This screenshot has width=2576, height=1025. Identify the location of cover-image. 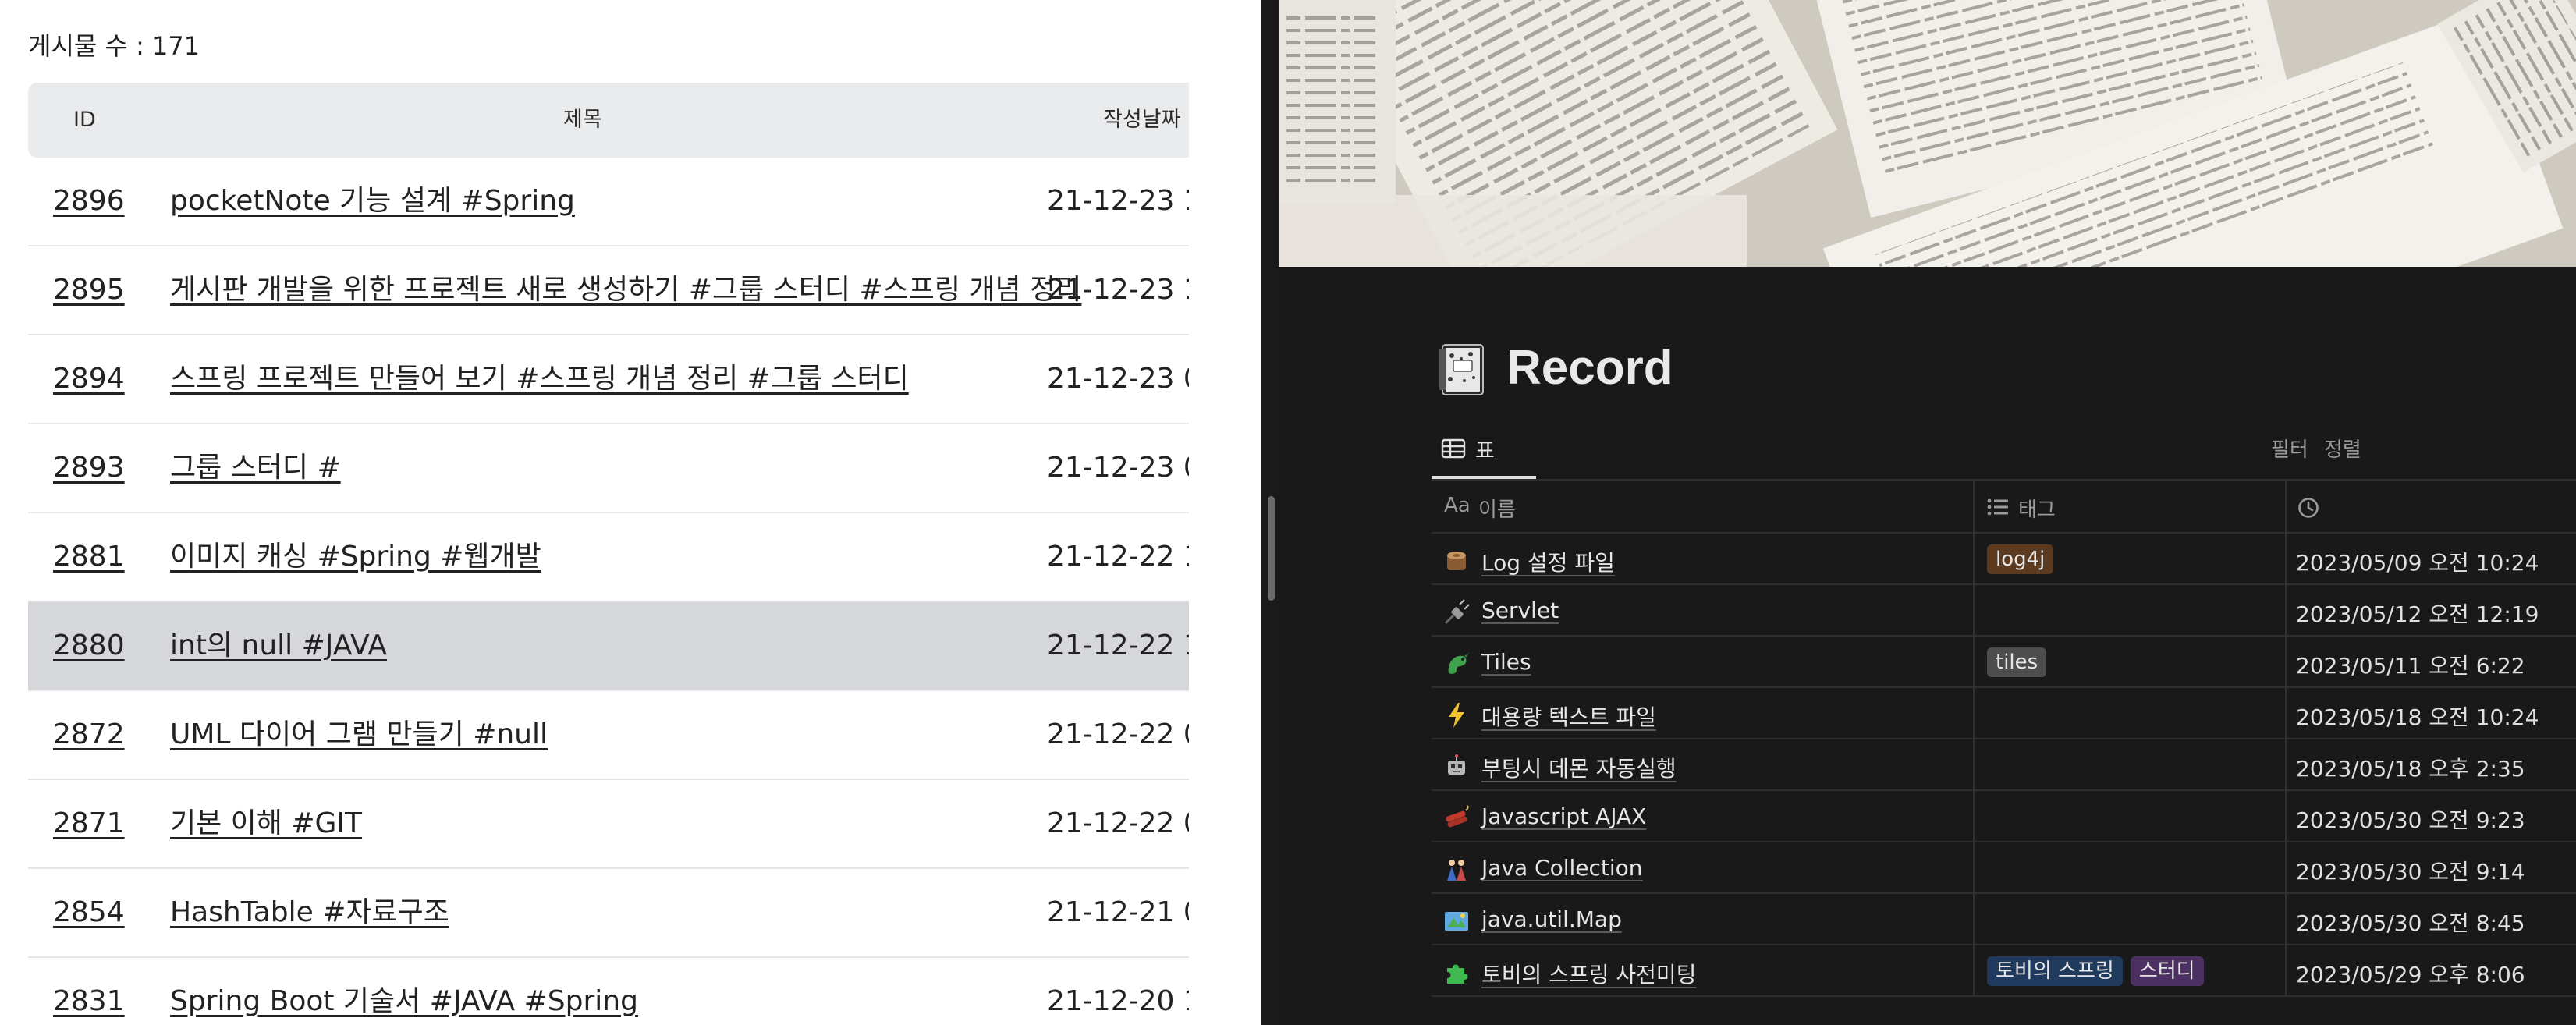
(1927, 133).